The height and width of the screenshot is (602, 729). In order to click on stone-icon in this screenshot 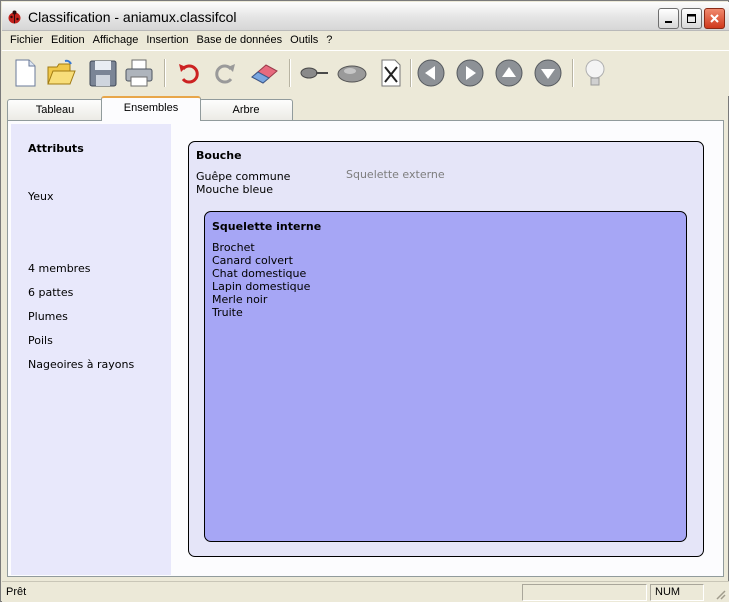, I will do `click(352, 74)`.